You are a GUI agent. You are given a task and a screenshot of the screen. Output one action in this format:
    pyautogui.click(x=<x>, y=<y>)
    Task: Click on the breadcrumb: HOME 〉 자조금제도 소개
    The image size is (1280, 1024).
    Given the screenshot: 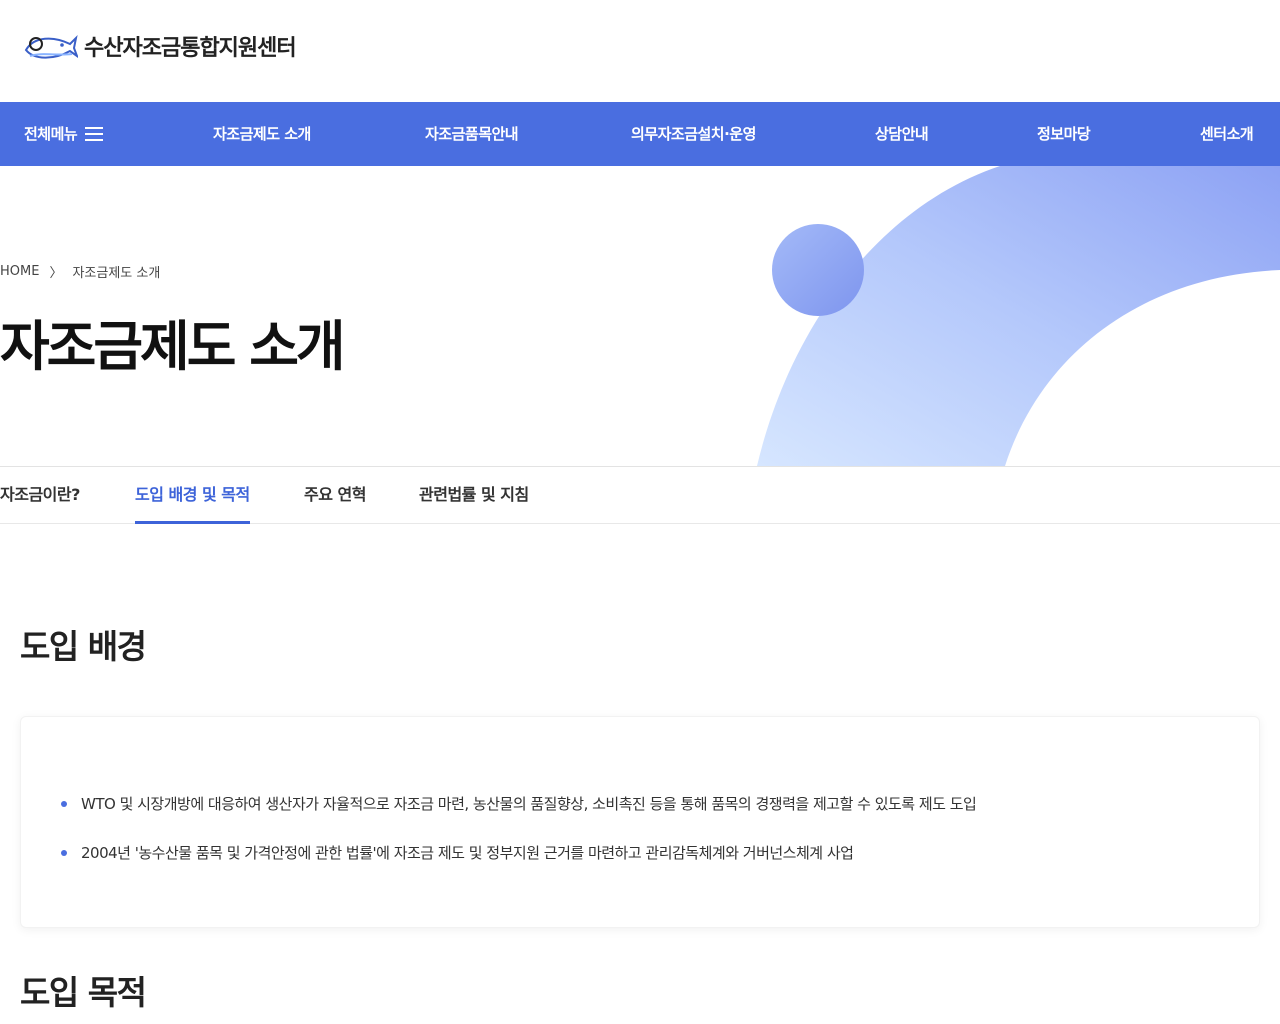 What is the action you would take?
    pyautogui.click(x=80, y=271)
    